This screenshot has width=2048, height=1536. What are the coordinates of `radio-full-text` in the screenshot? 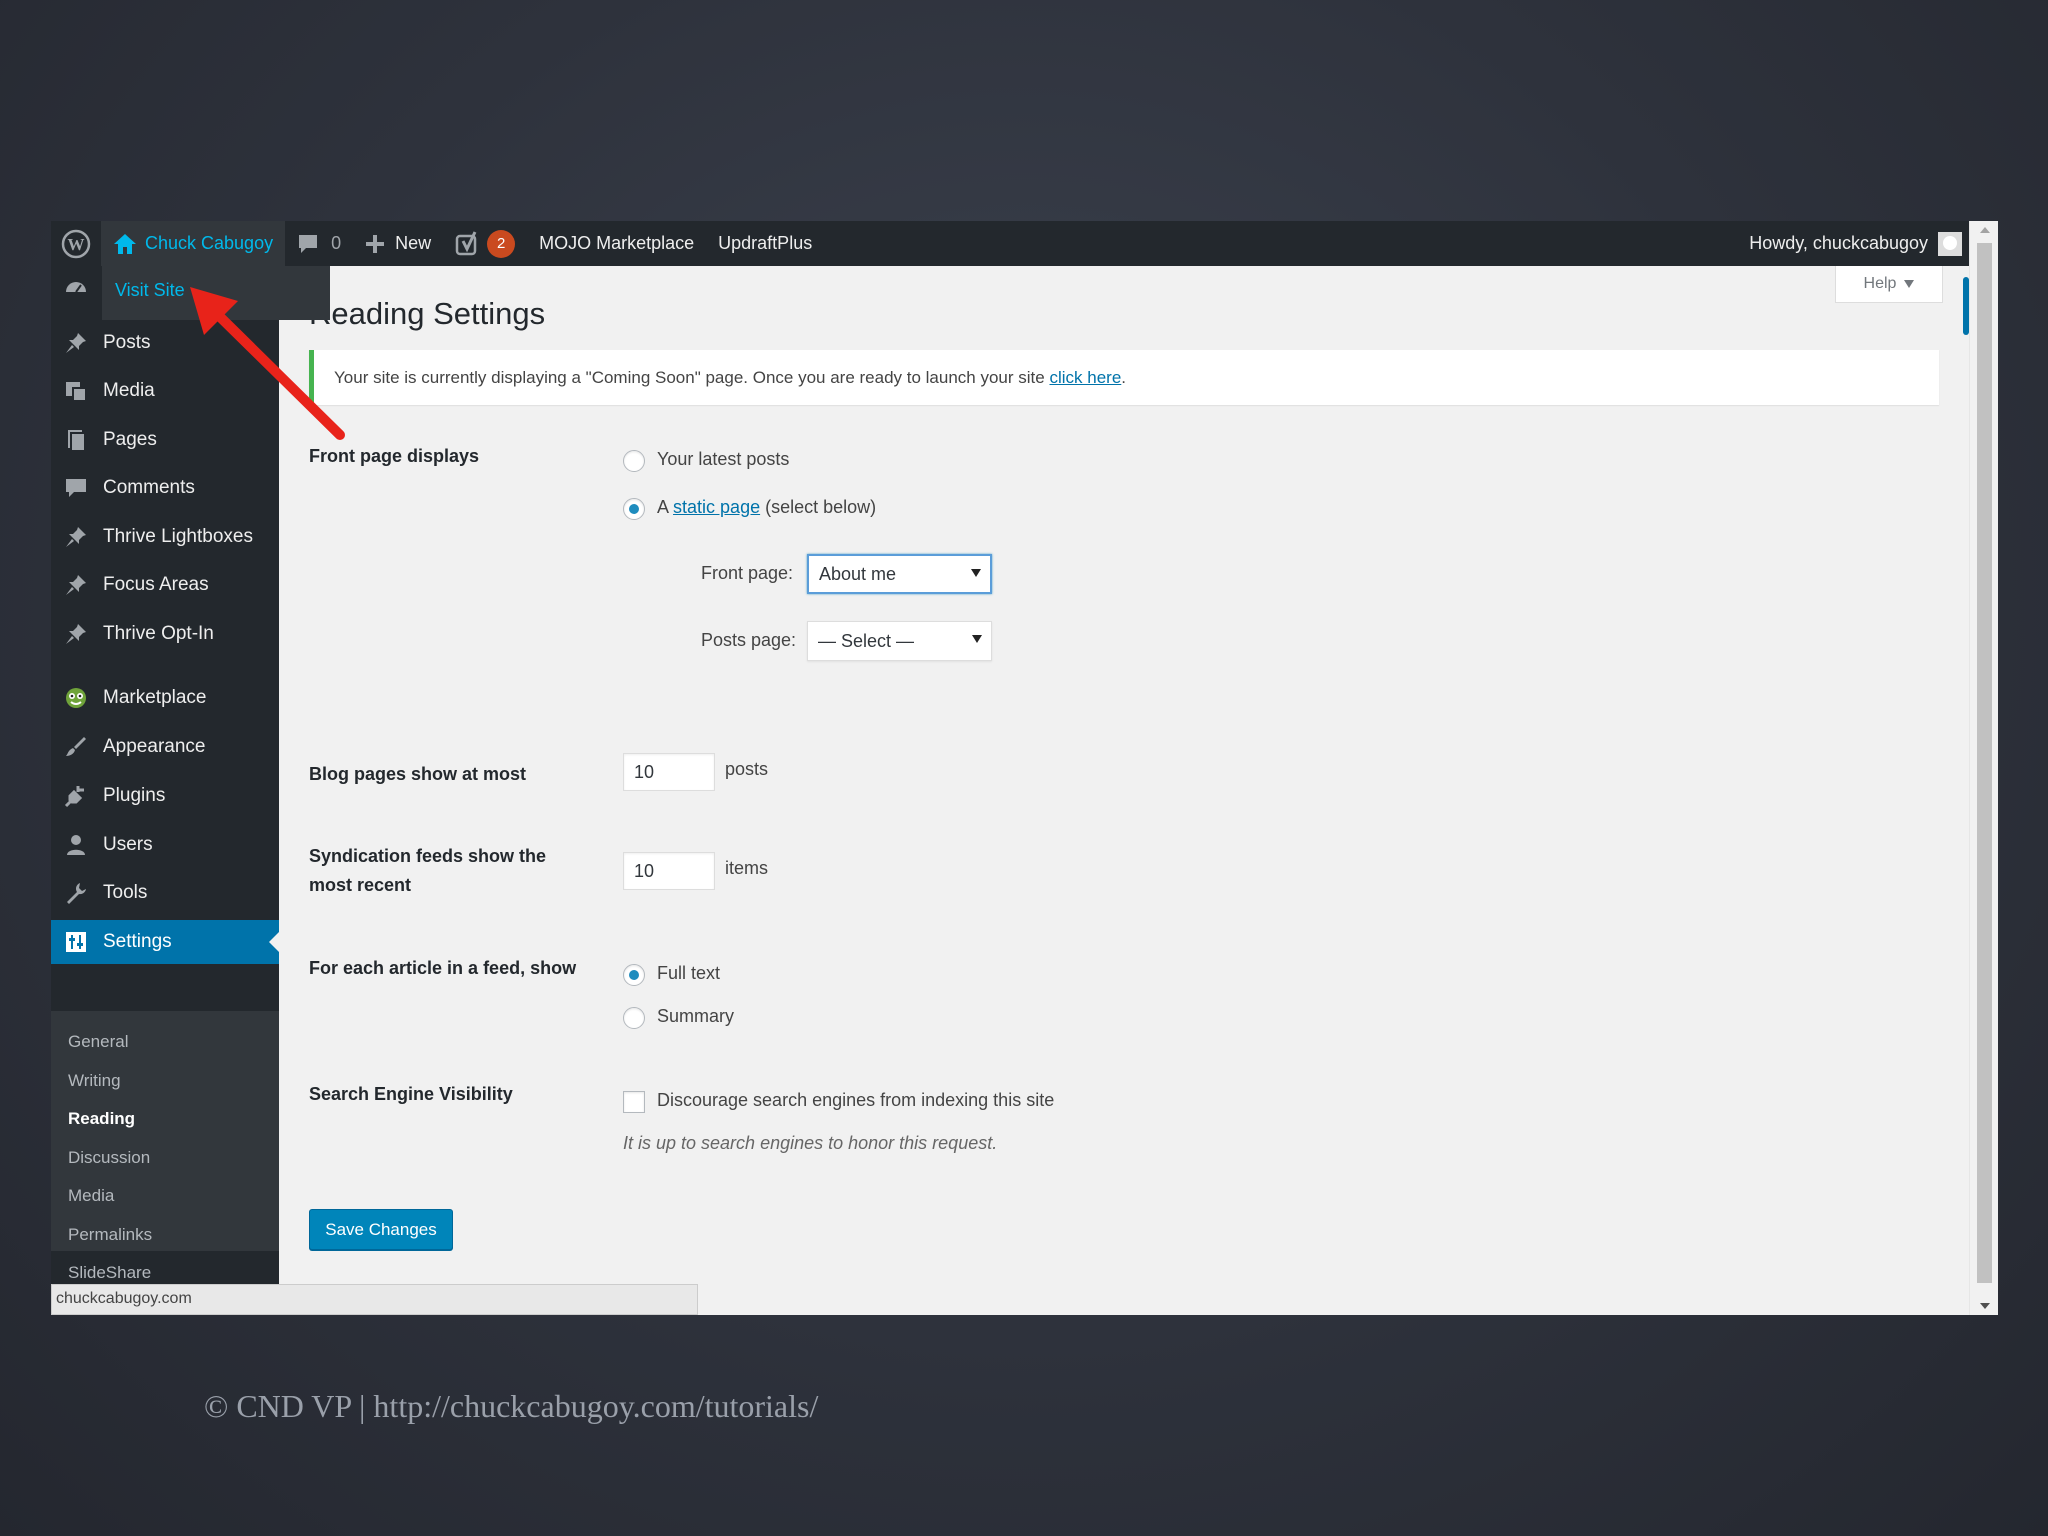 It's located at (634, 975).